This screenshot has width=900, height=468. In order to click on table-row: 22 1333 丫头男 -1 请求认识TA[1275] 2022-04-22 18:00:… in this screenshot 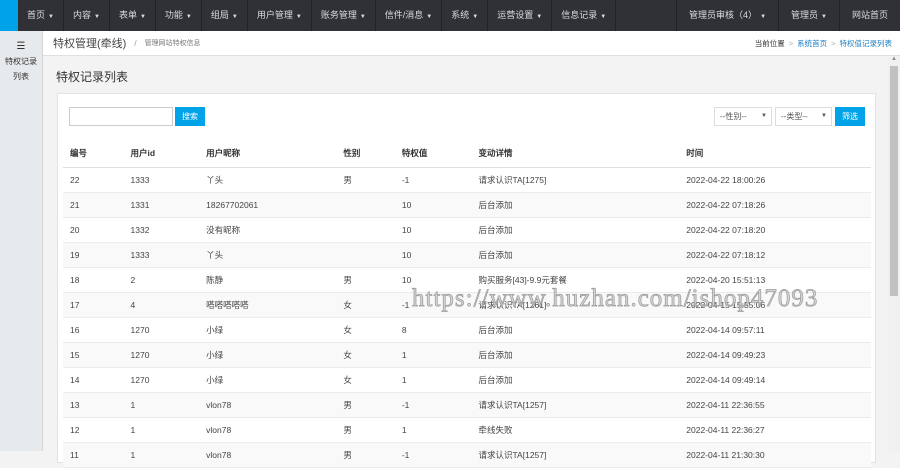, I will do `click(467, 180)`.